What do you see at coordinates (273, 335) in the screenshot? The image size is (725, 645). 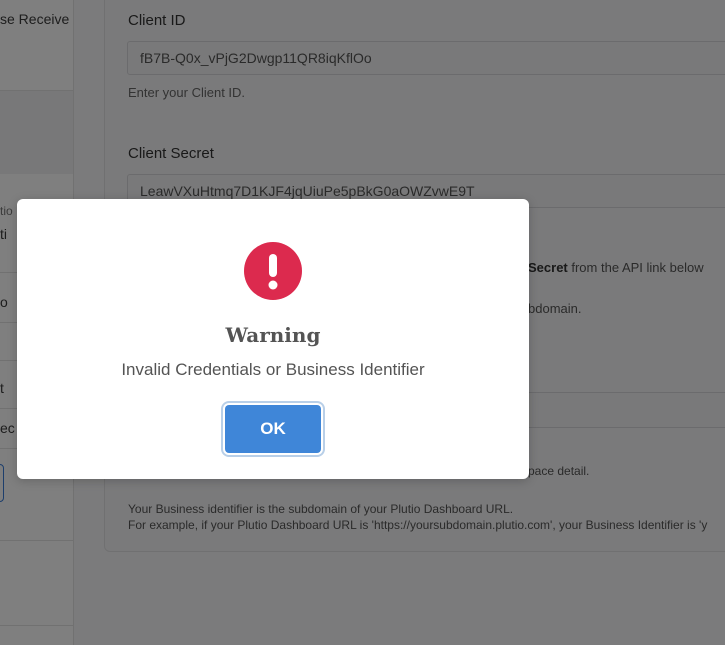 I see `dialog-title: Warning` at bounding box center [273, 335].